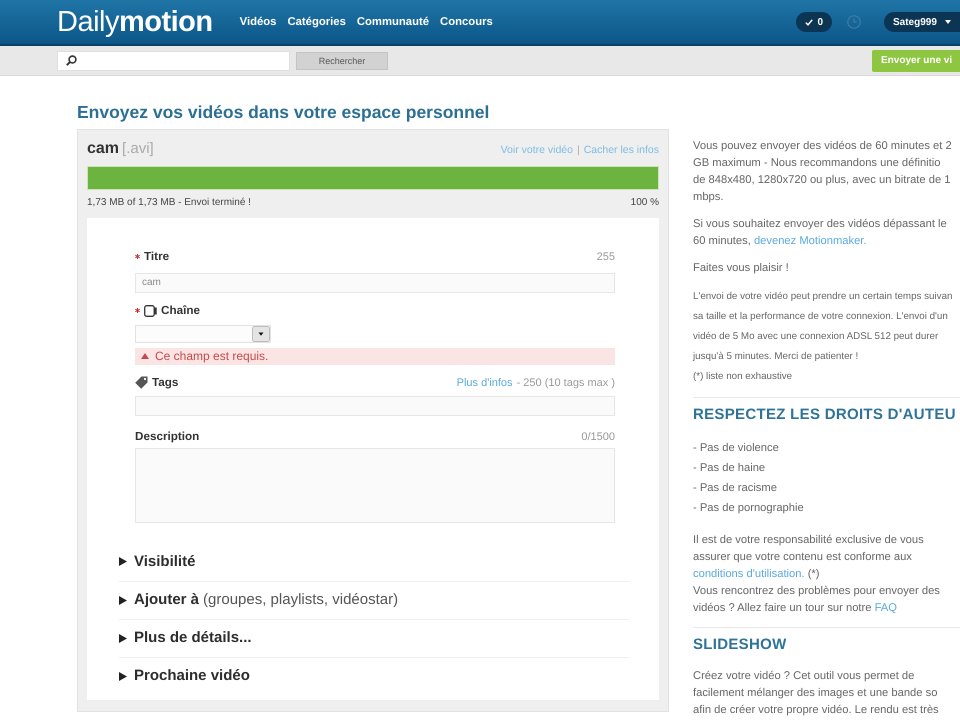 This screenshot has height=720, width=960. What do you see at coordinates (823, 327) in the screenshot?
I see `fine-print: L'envoi de votre vidéo peut prendre un certain temps suivan sa taille et la performance de votre connexion. L'envoi d'un vidéo de 5 Mo avec une connexion ADSL 512 peut durer jusqu'à 5 minutes. Merci de patienter !` at bounding box center [823, 327].